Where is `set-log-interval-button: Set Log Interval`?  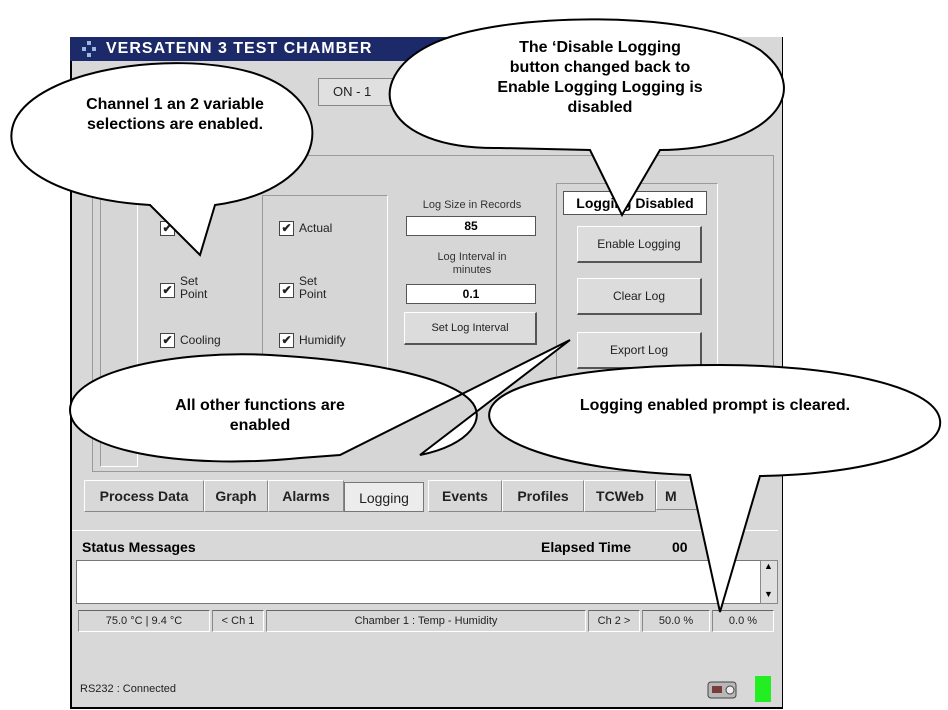 set-log-interval-button: Set Log Interval is located at coordinates (470, 328).